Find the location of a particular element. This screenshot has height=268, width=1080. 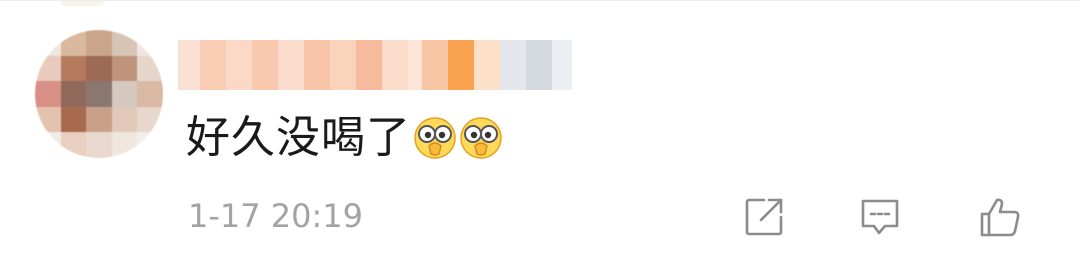

reply-comment-icon is located at coordinates (880, 217).